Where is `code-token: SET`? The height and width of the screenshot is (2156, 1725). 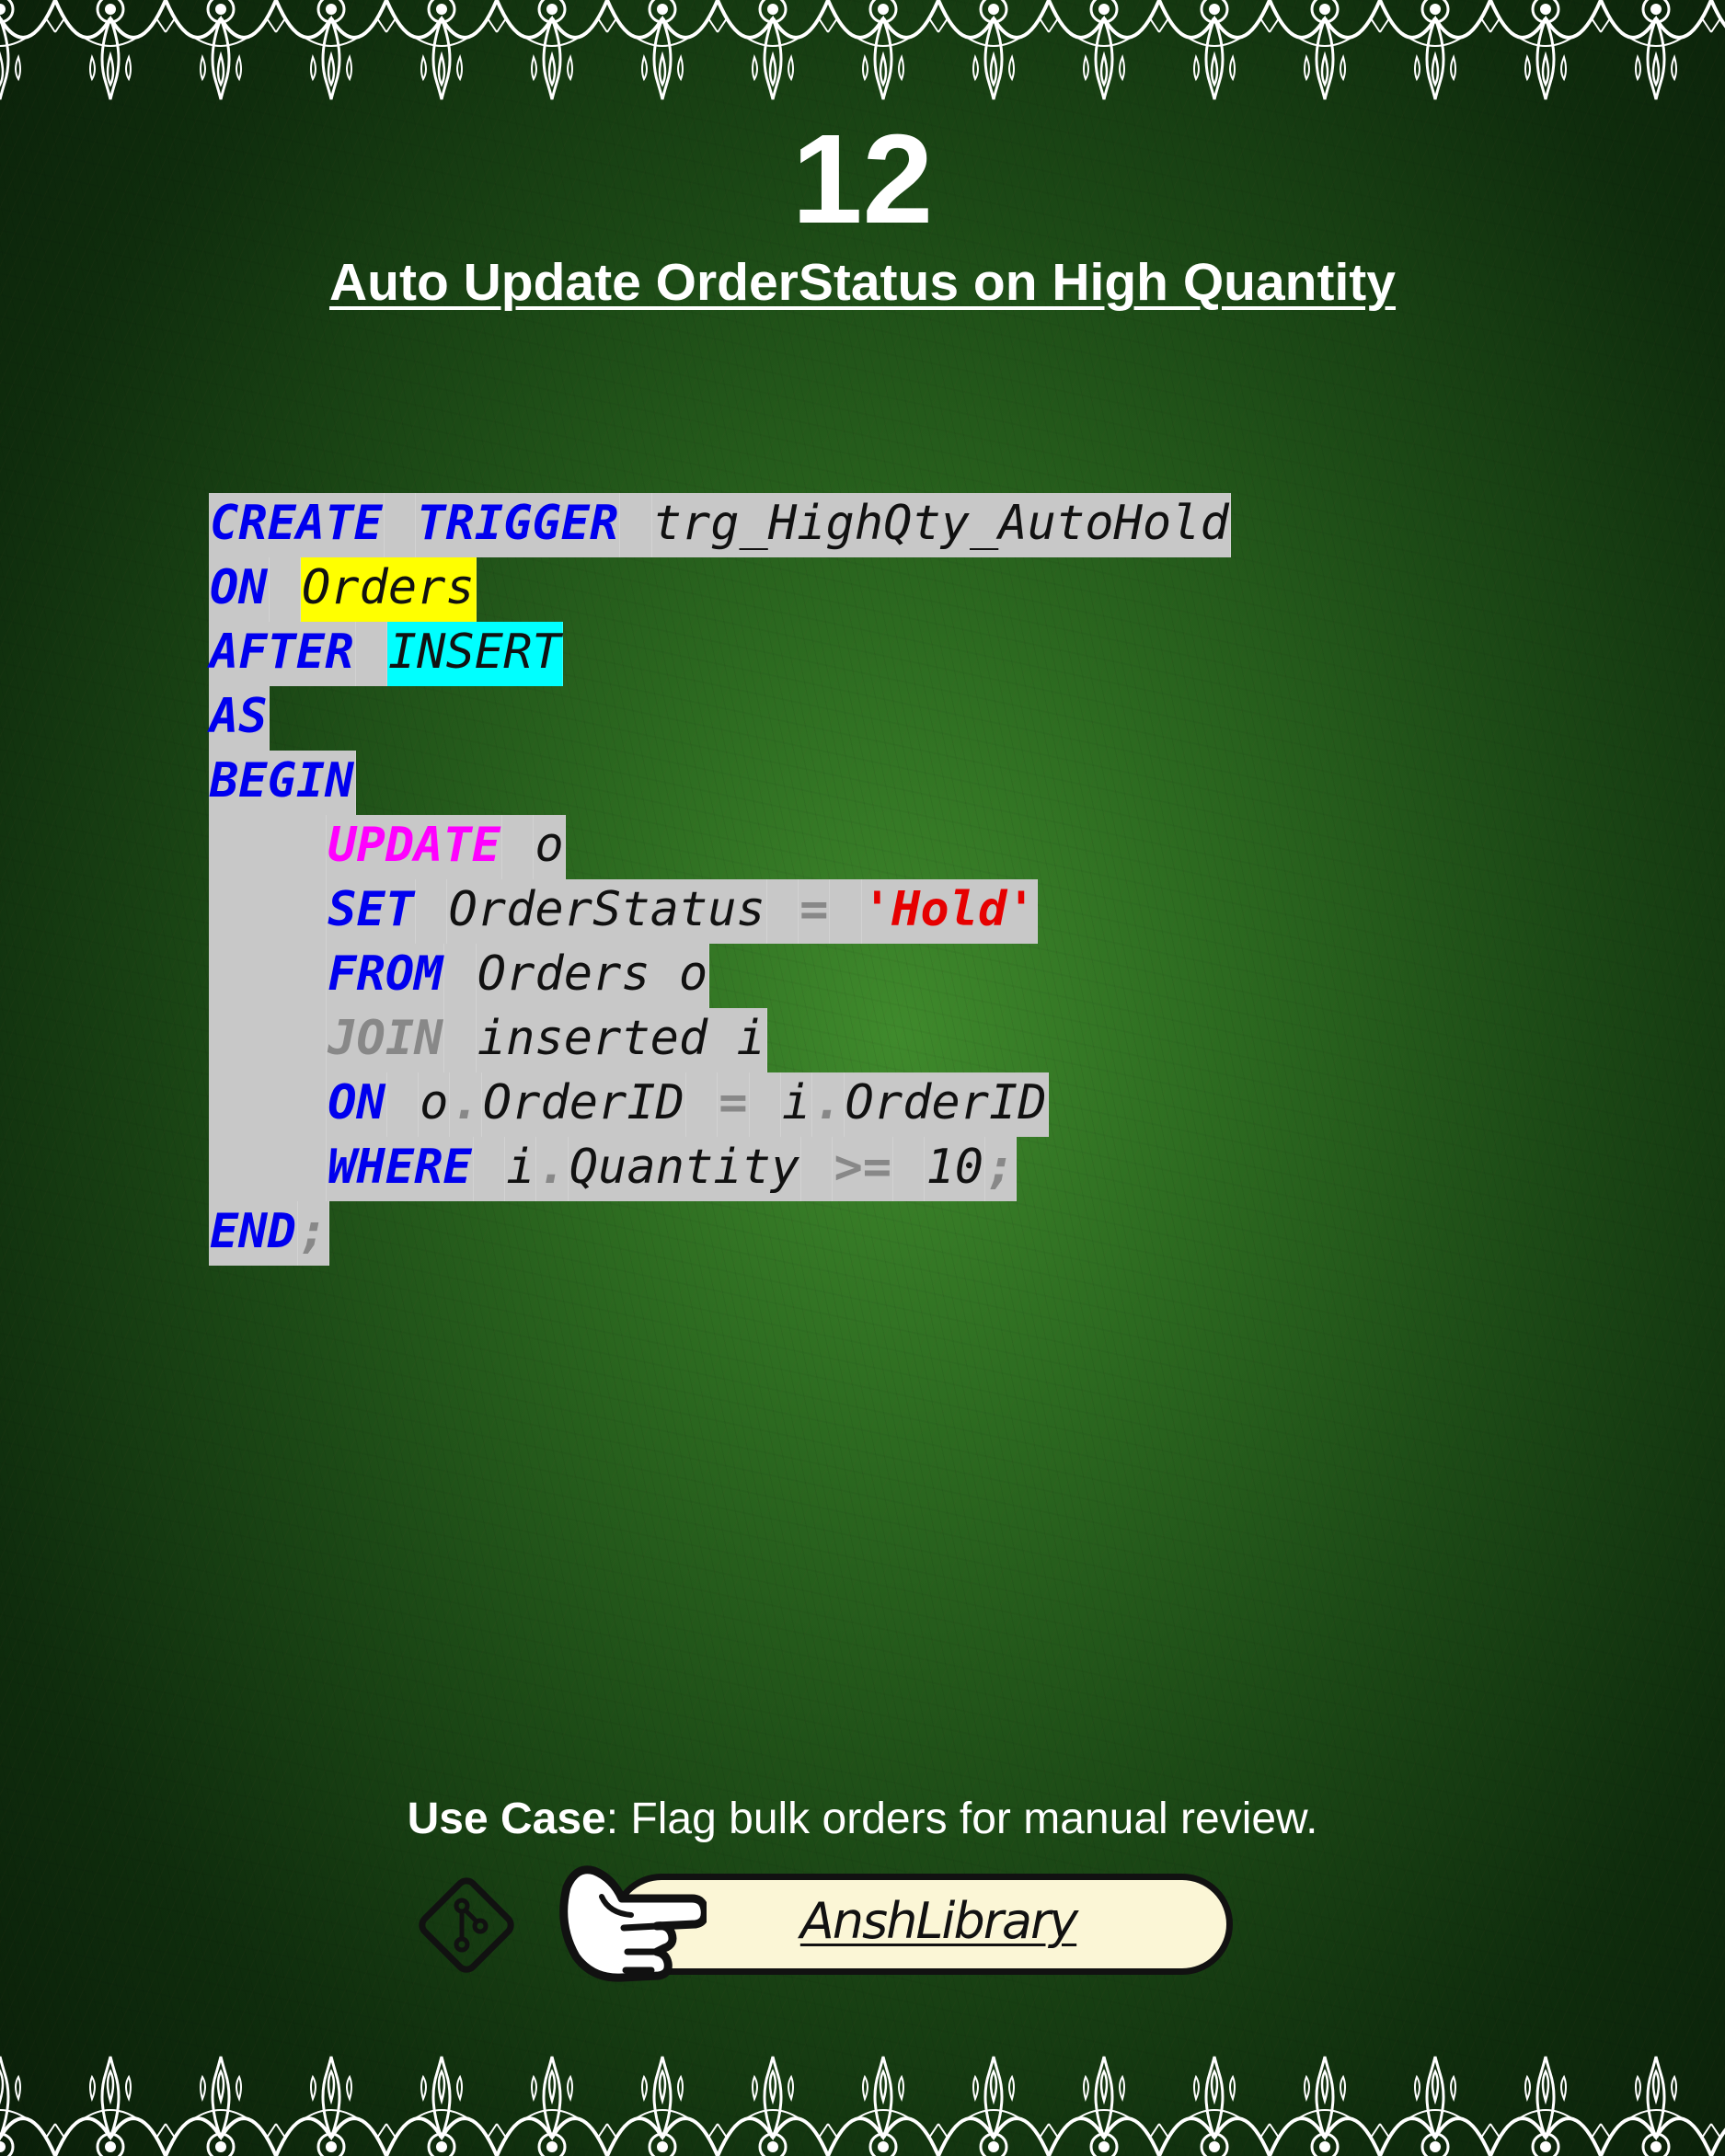 code-token: SET is located at coordinates (372, 911).